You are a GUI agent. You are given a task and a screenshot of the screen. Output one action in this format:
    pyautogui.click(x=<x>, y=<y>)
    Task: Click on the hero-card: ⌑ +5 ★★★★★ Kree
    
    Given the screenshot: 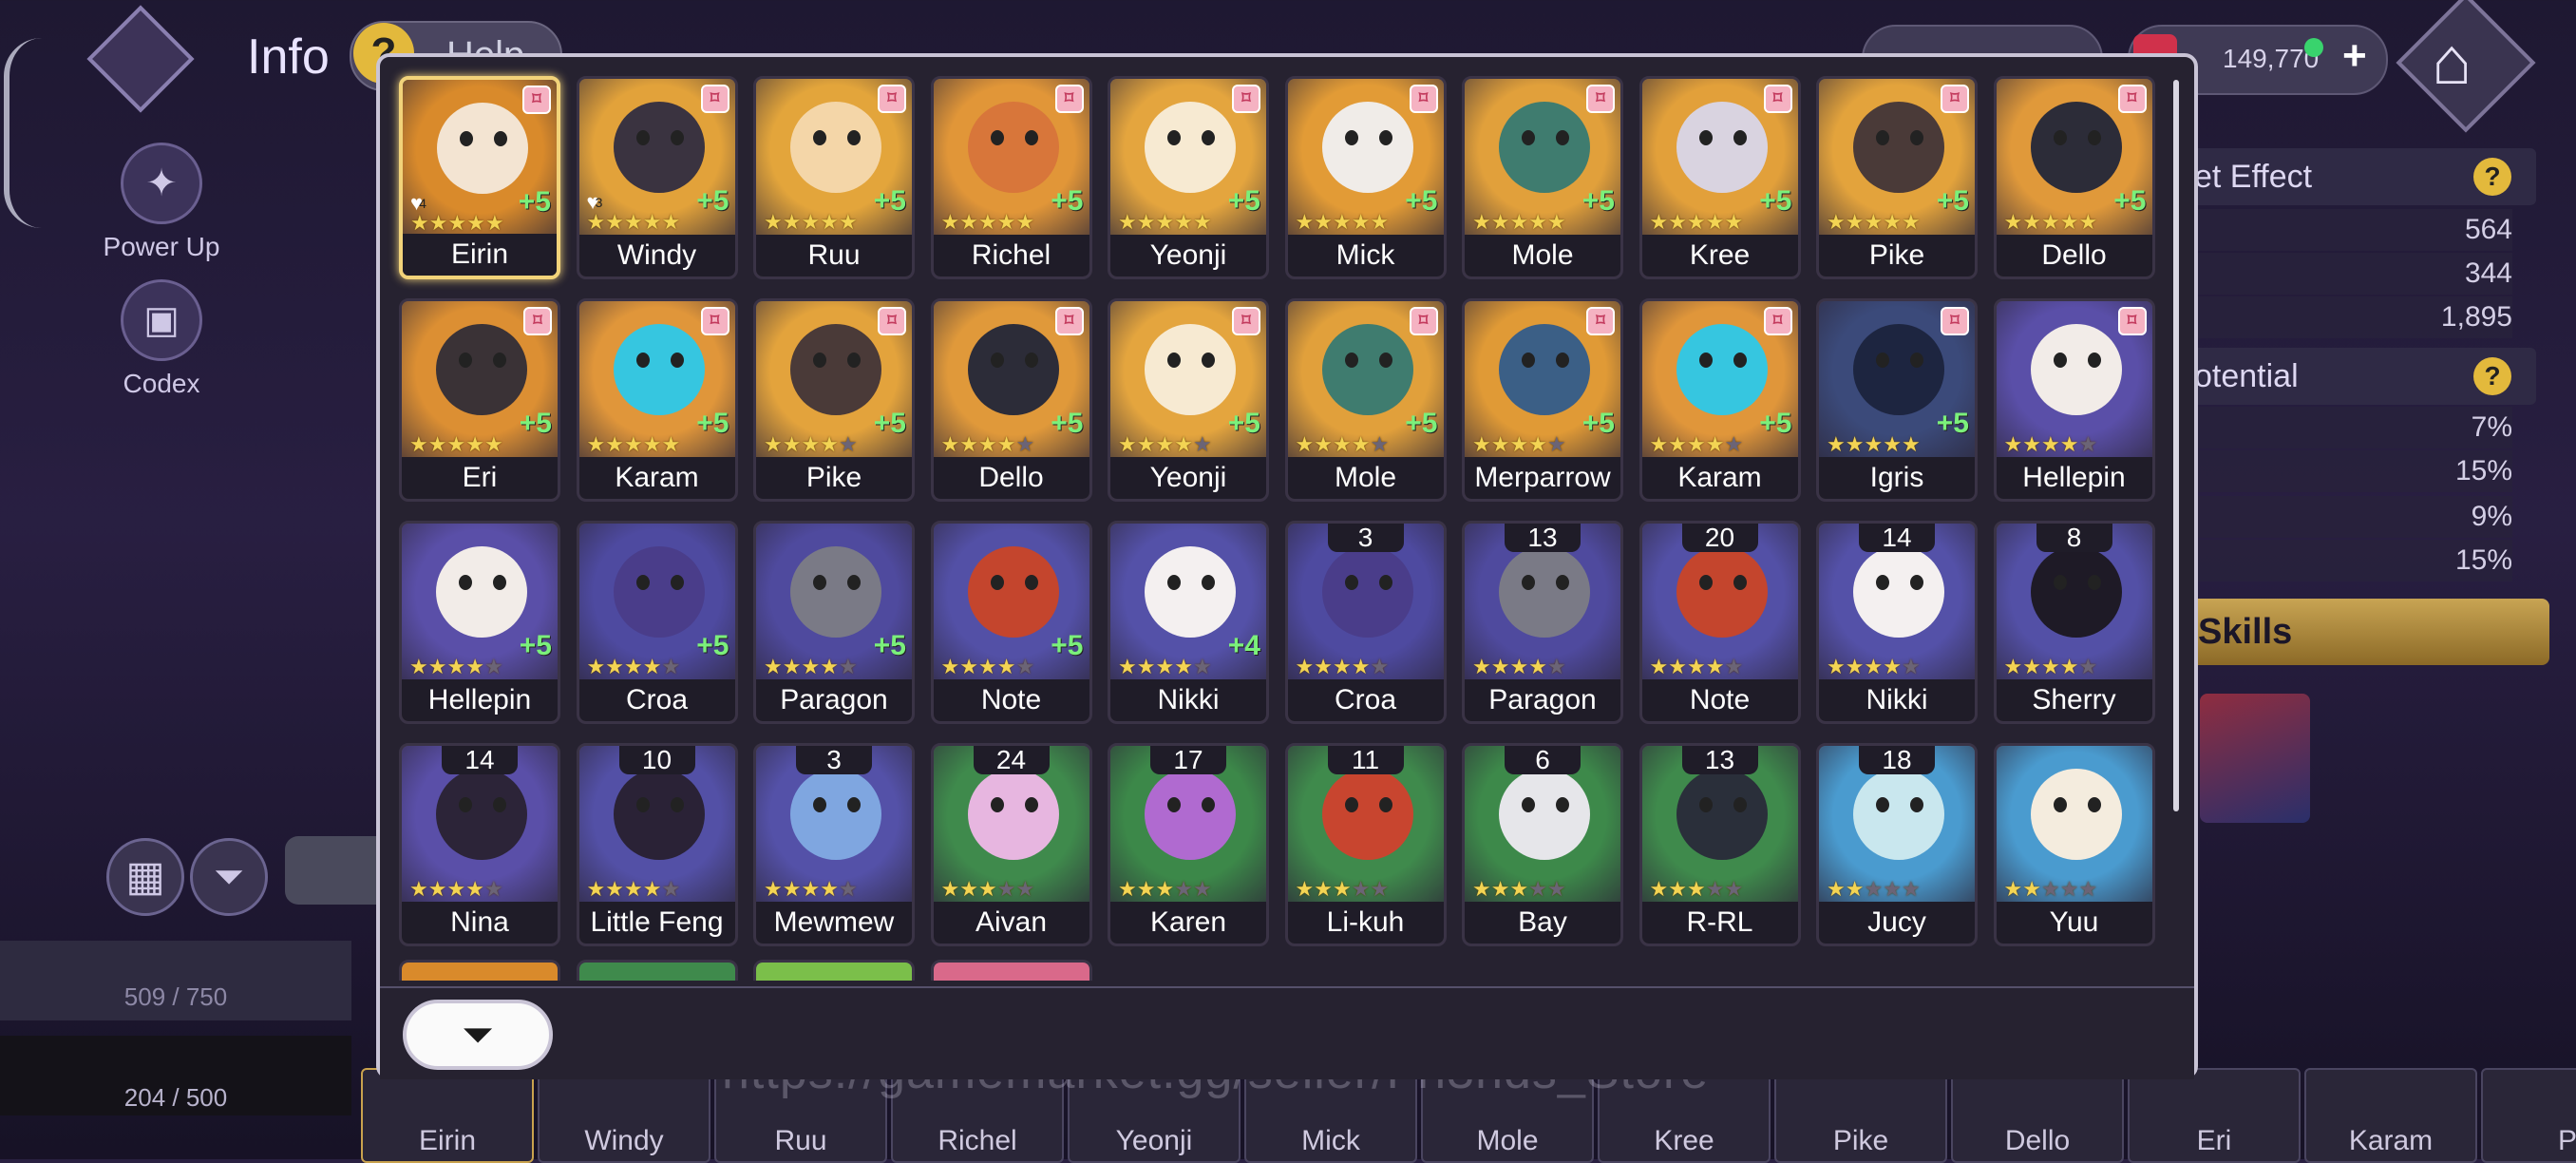 What is the action you would take?
    pyautogui.click(x=1719, y=177)
    